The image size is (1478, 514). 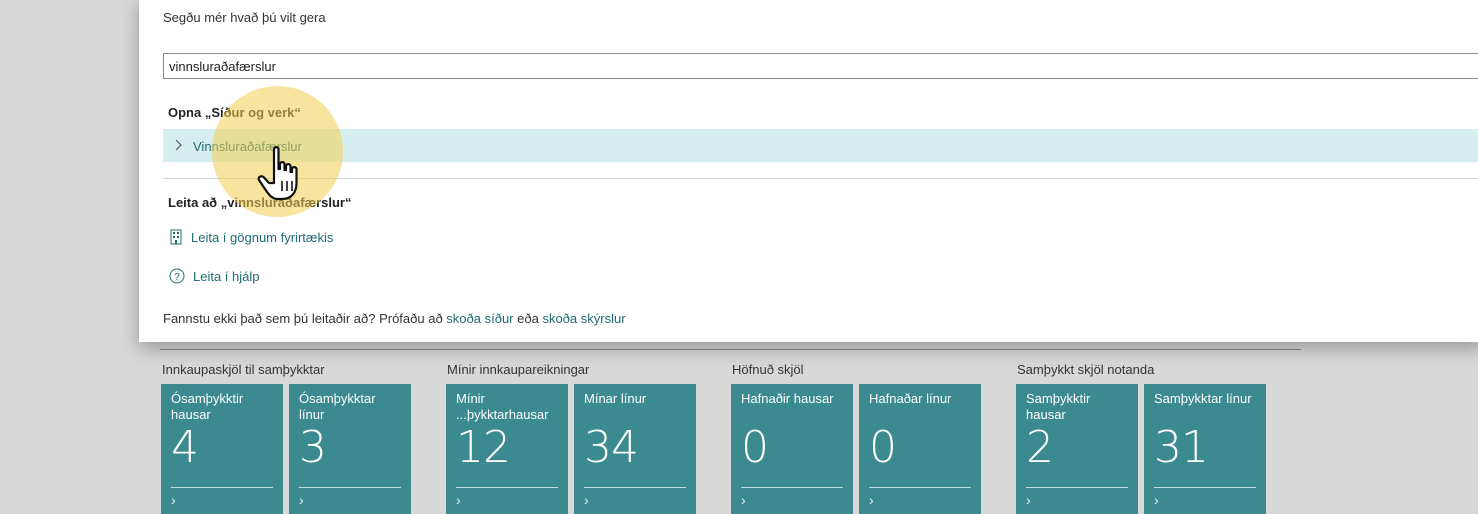 I want to click on search-company-data-link: Leita í gögnum fyrirtækis, so click(x=251, y=237).